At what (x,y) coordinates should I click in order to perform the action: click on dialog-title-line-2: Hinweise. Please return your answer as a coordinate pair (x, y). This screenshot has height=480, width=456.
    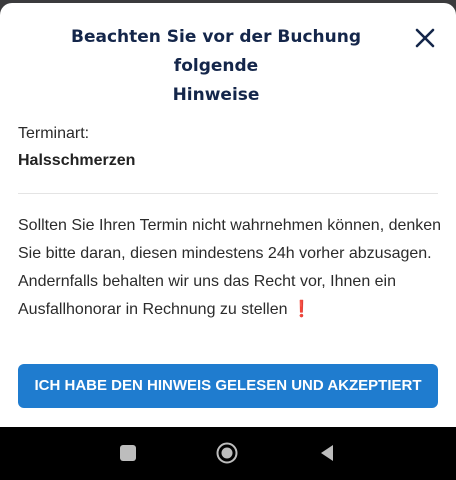
    Looking at the image, I should click on (216, 95).